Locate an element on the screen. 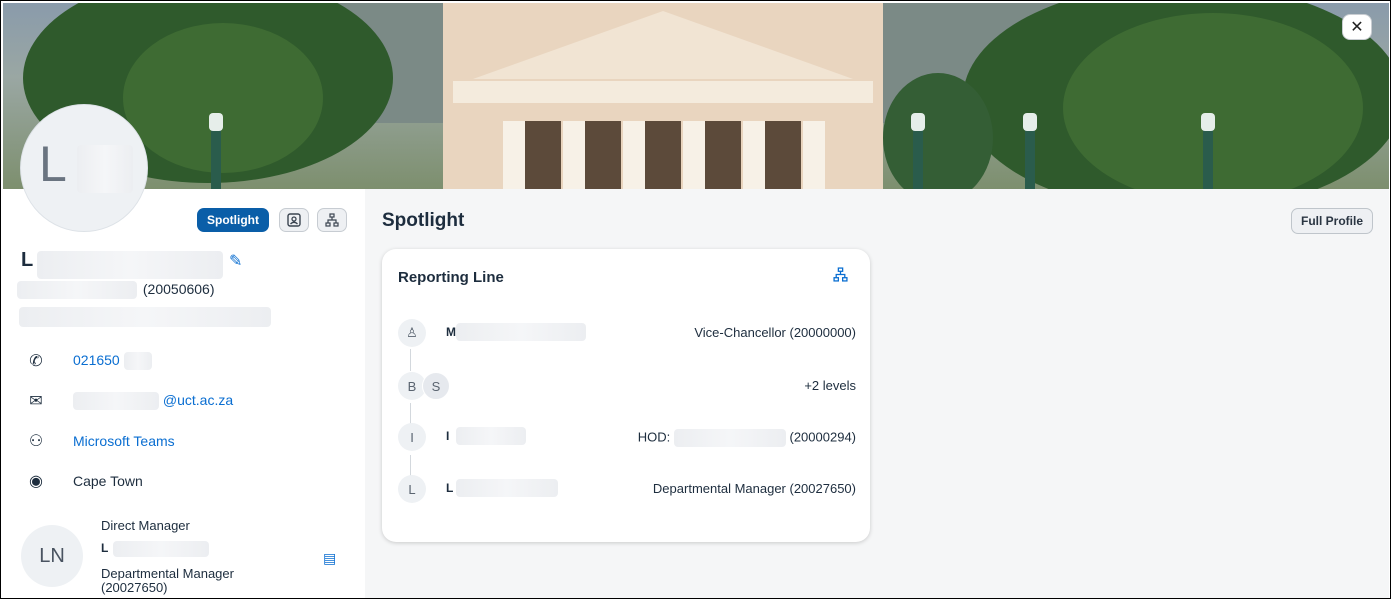  reporting-row: I I HOD: (20000294) is located at coordinates (626, 437).